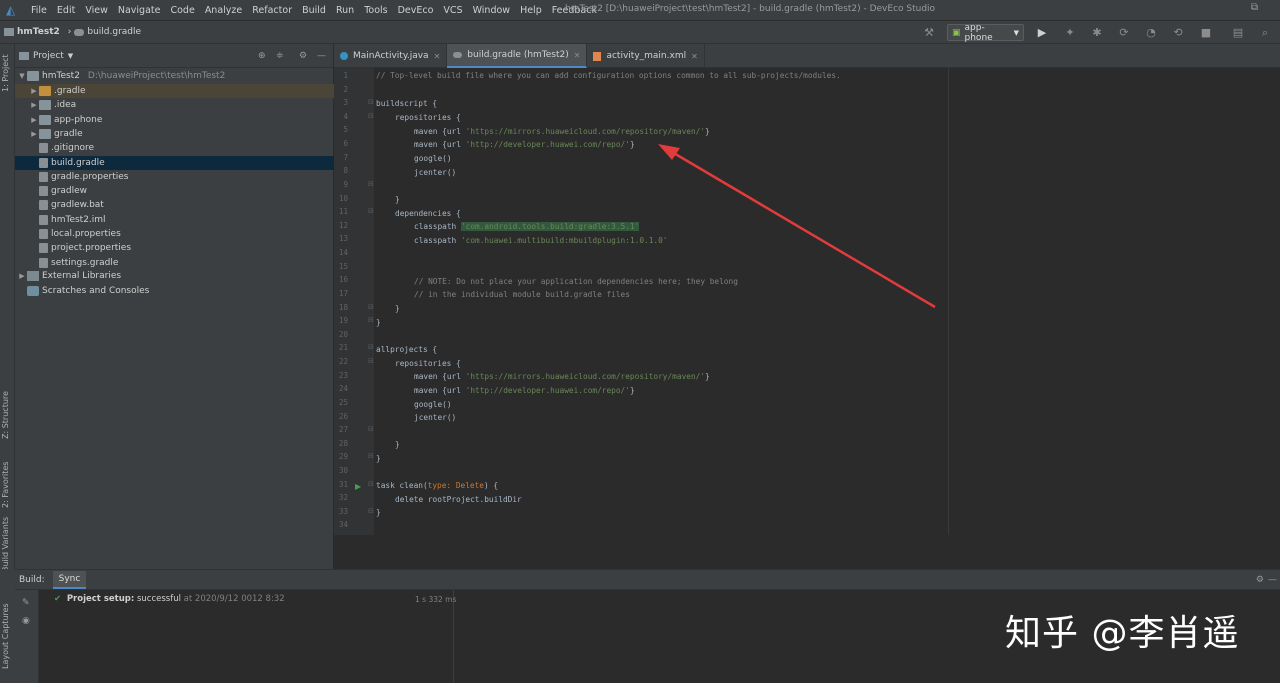 Image resolution: width=1280 pixels, height=683 pixels. What do you see at coordinates (174, 276) in the screenshot?
I see `tree-external-libraries: ▶ External Libraries` at bounding box center [174, 276].